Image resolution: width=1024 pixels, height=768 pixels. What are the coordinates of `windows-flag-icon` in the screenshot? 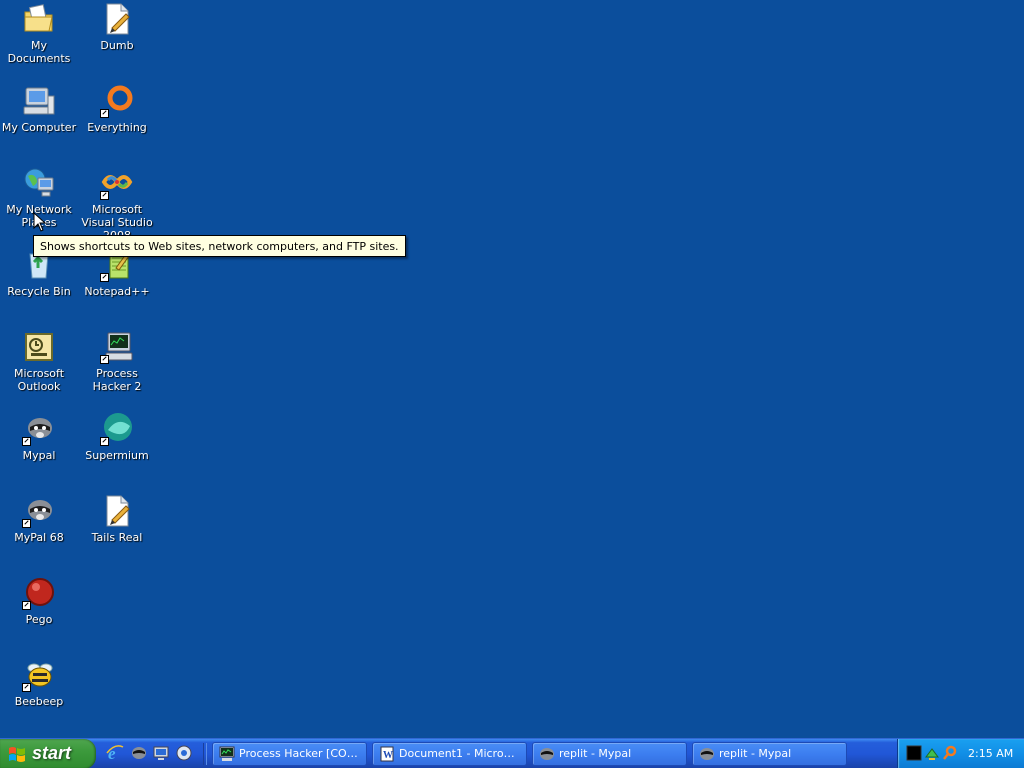 It's located at (17, 754).